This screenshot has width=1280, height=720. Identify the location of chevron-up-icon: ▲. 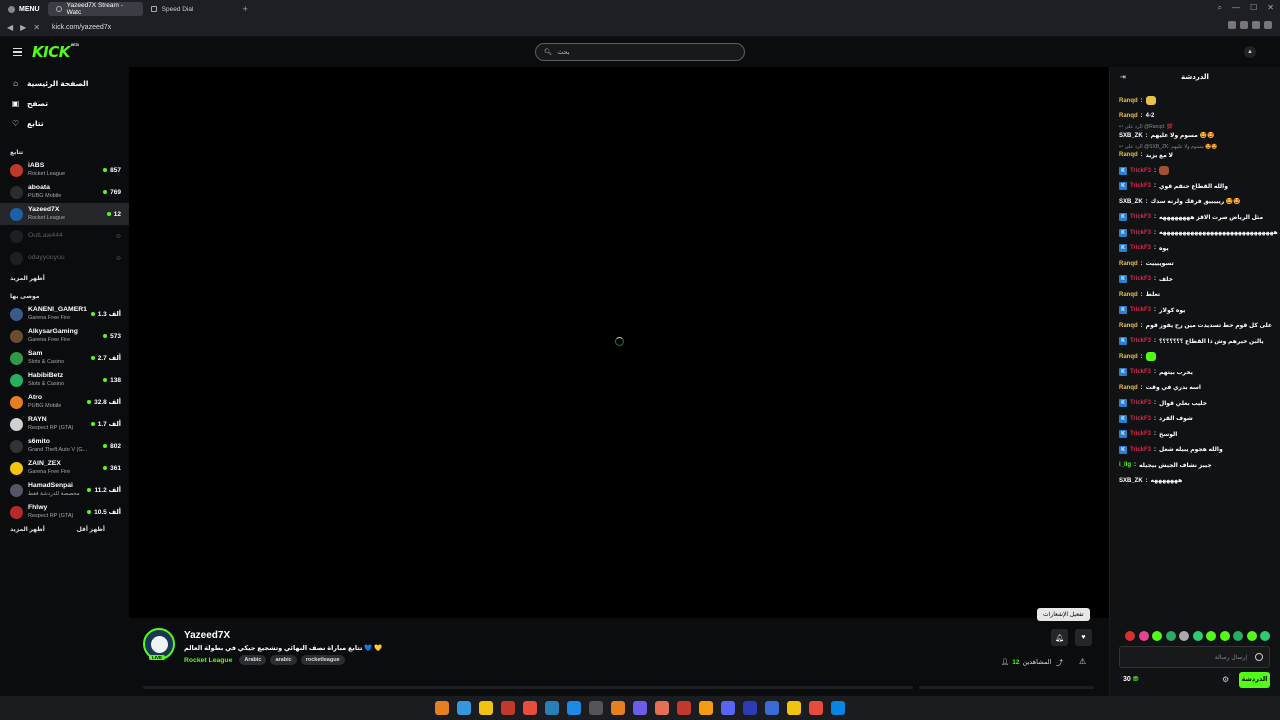
(1250, 52).